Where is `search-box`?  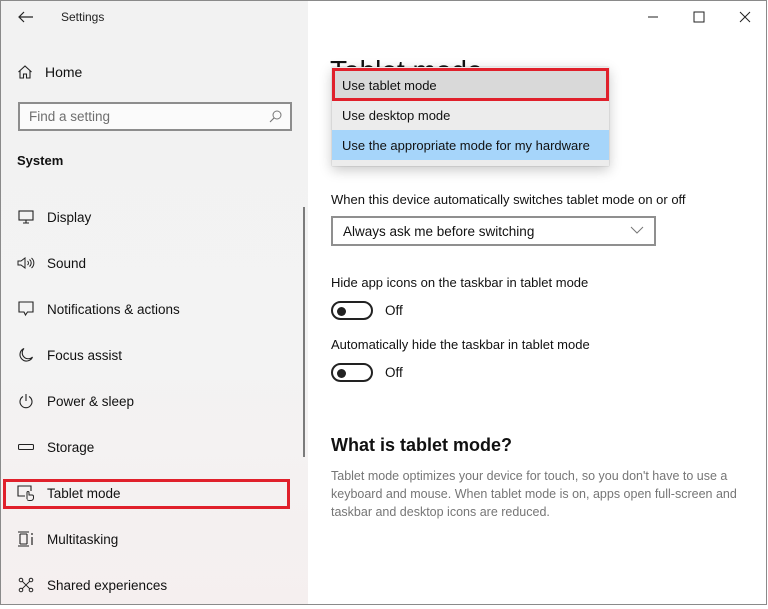
search-box is located at coordinates (155, 116).